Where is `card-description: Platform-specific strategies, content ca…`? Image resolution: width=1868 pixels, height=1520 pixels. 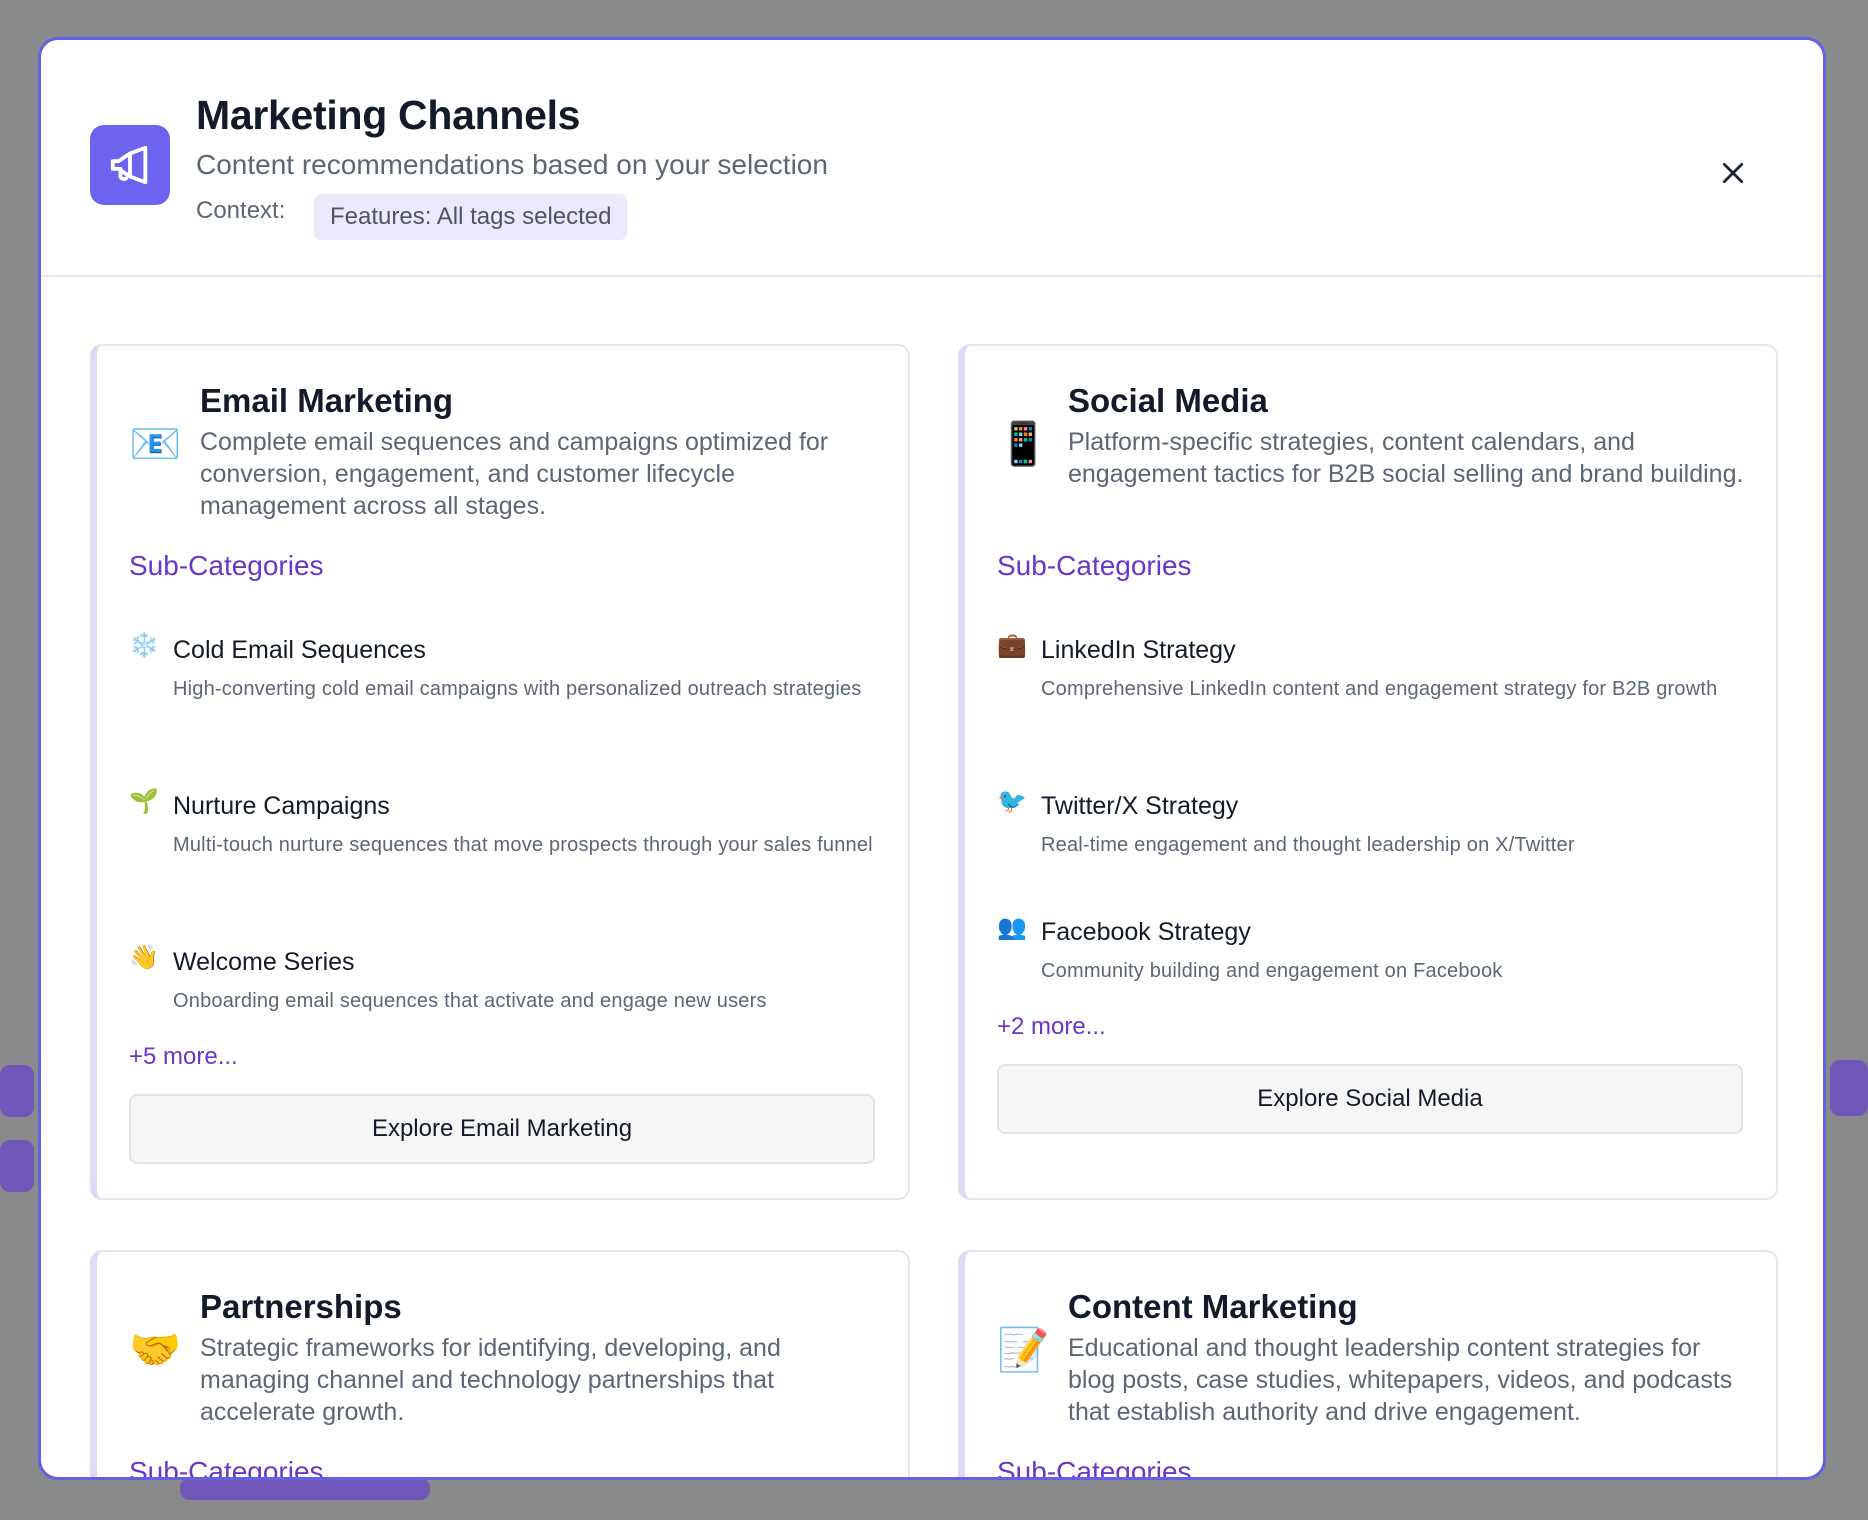 card-description: Platform-specific strategies, content ca… is located at coordinates (1406, 458).